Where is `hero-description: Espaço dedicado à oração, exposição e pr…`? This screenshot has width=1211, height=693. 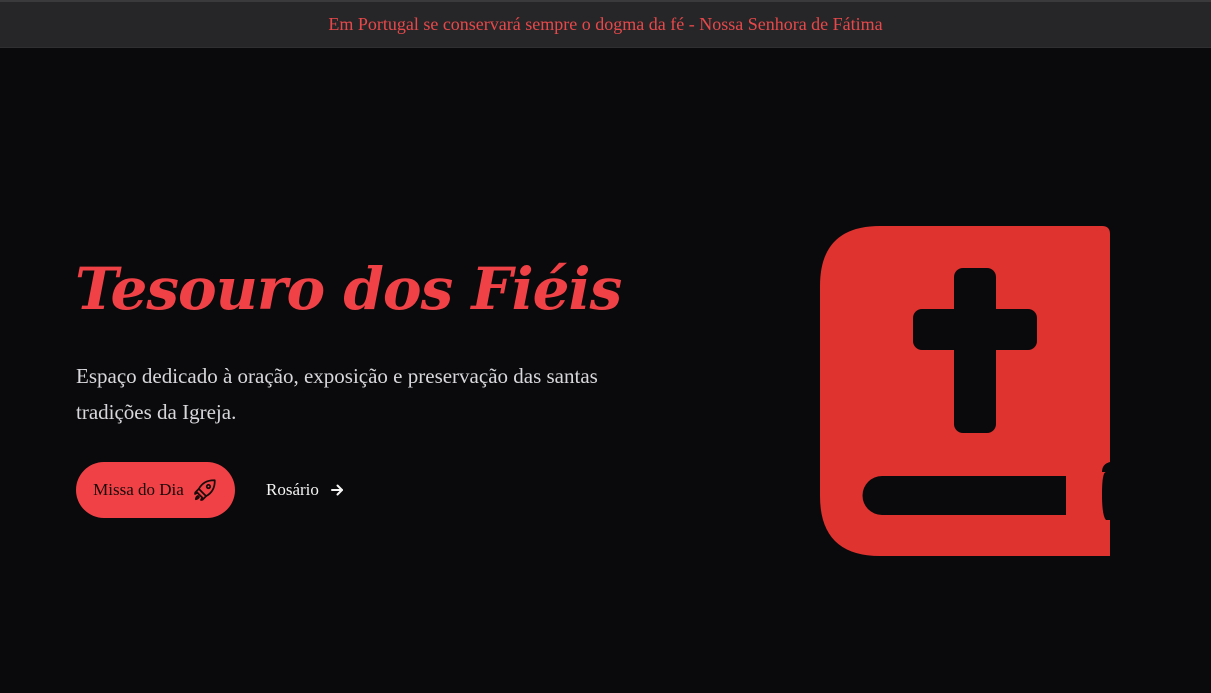
hero-description: Espaço dedicado à oração, exposição e pr… is located at coordinates (337, 394).